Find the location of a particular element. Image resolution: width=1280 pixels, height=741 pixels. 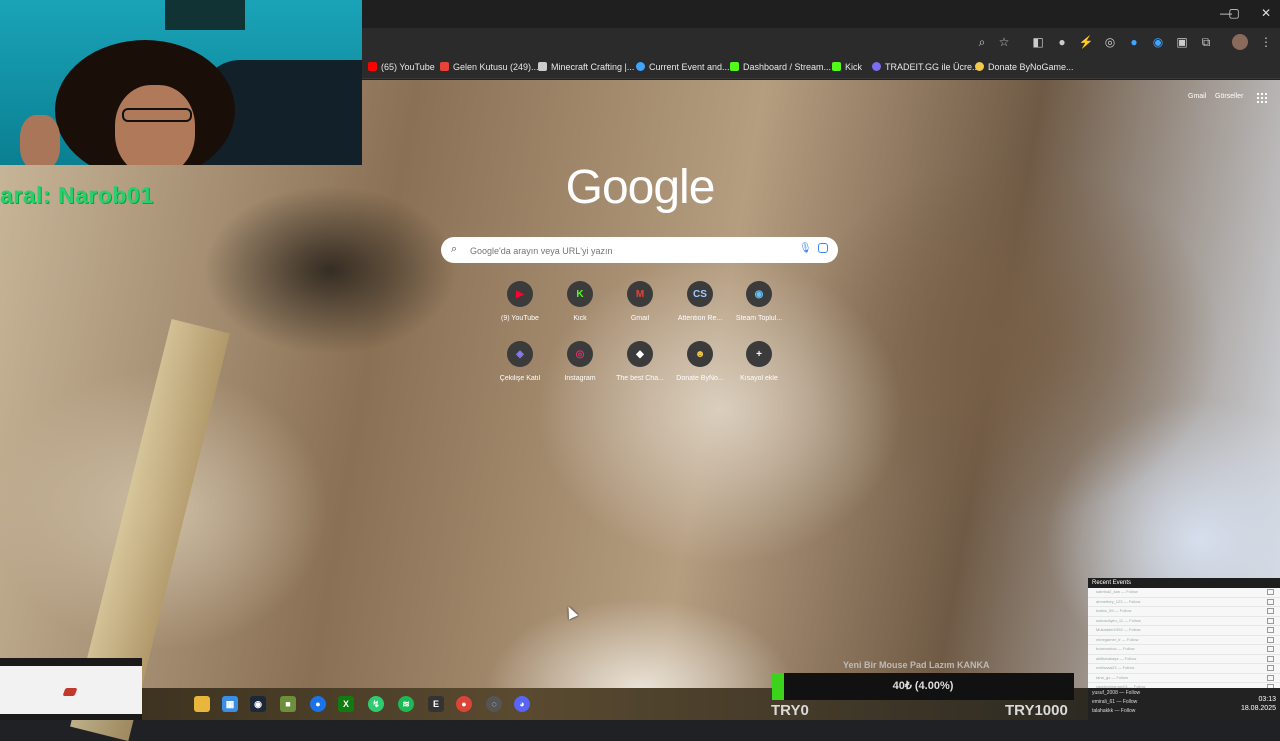

shortcut-icon: K is located at coordinates (580, 294).